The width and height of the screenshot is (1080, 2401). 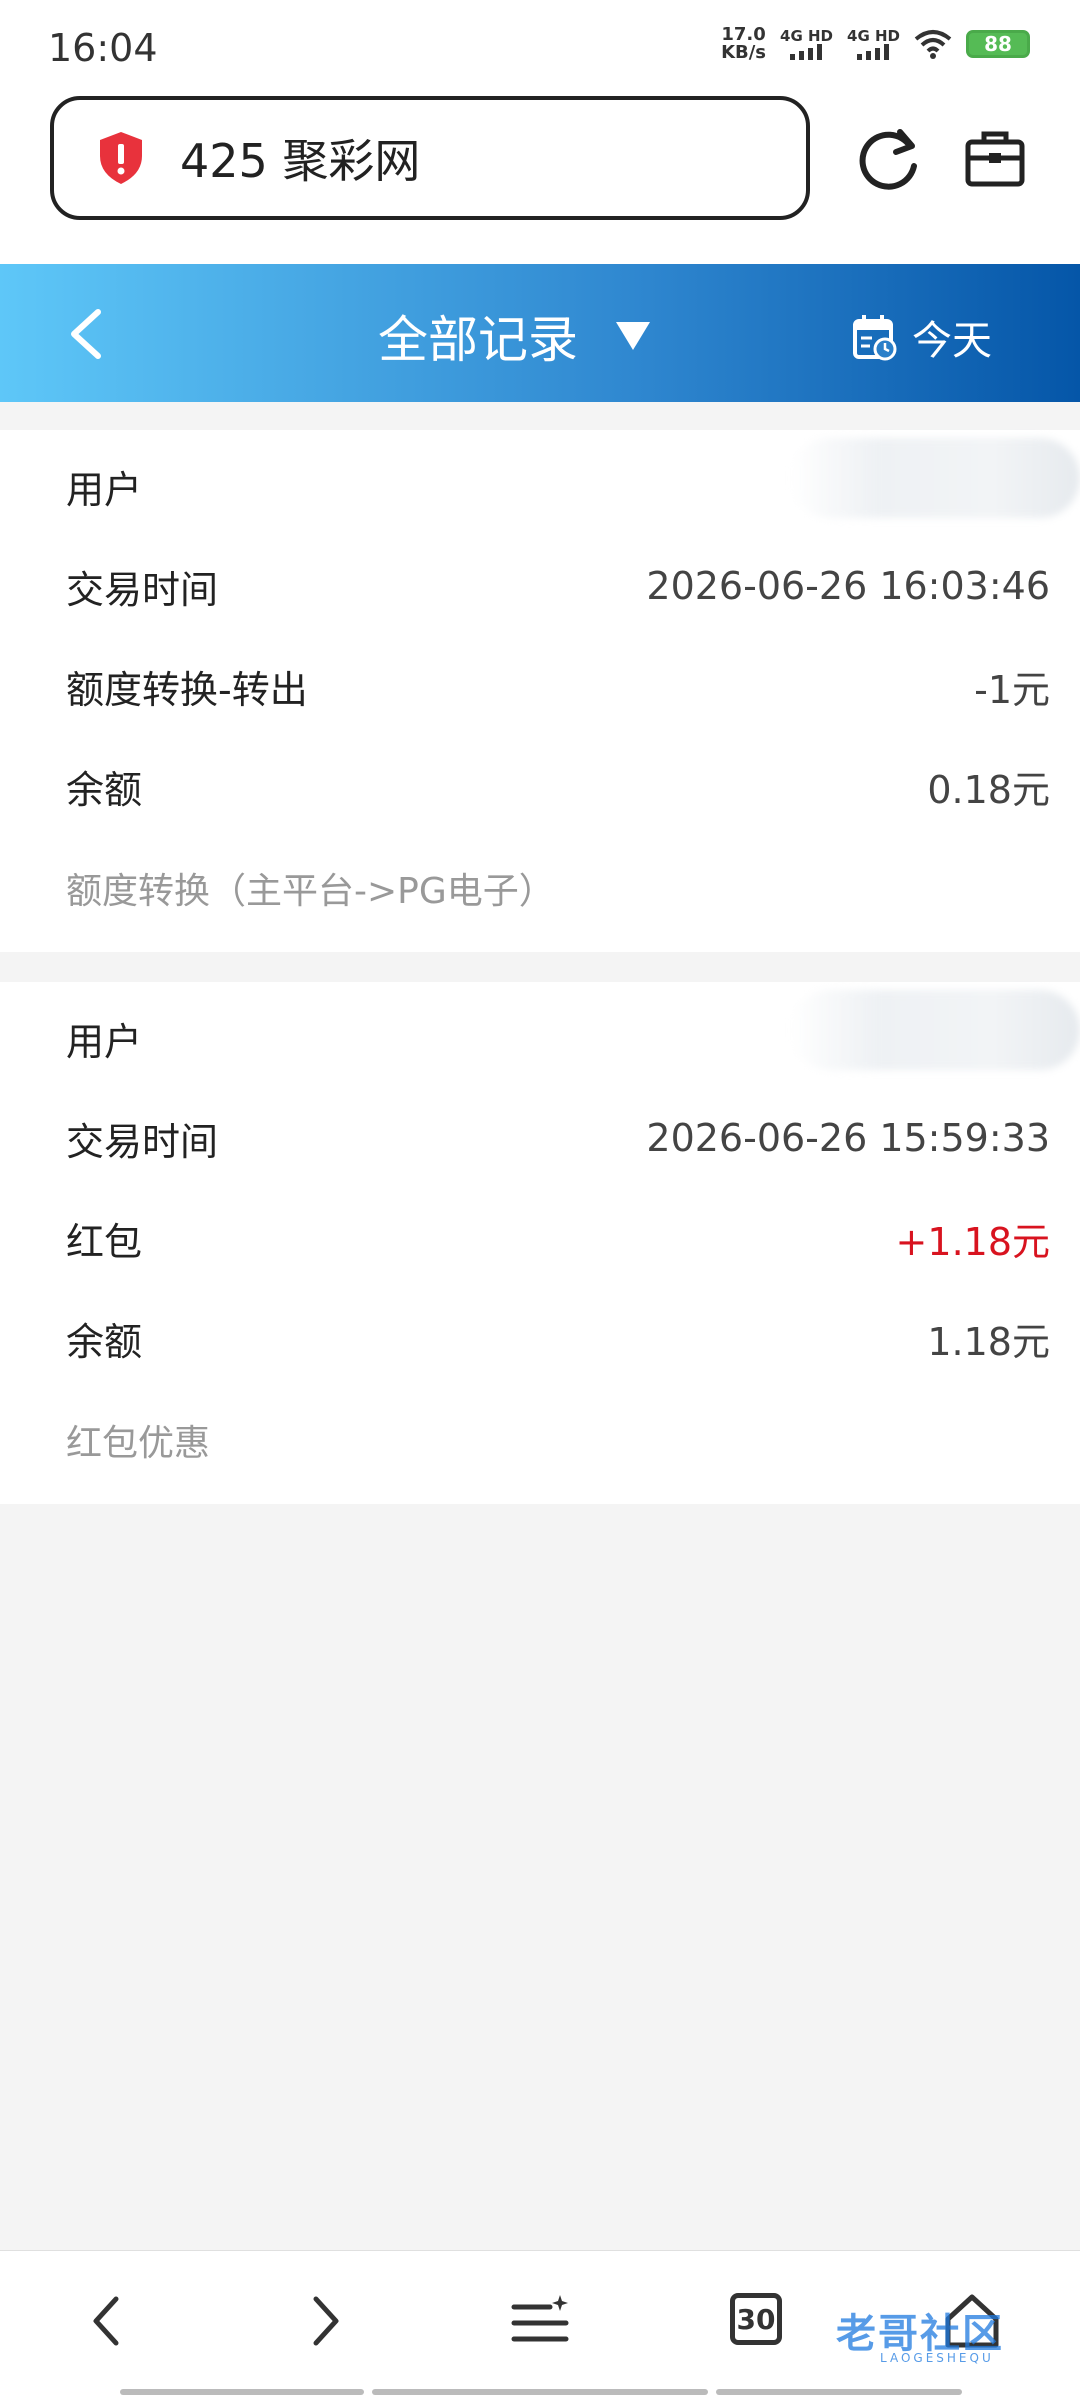 What do you see at coordinates (633, 336) in the screenshot?
I see `dropdown-triangle-icon` at bounding box center [633, 336].